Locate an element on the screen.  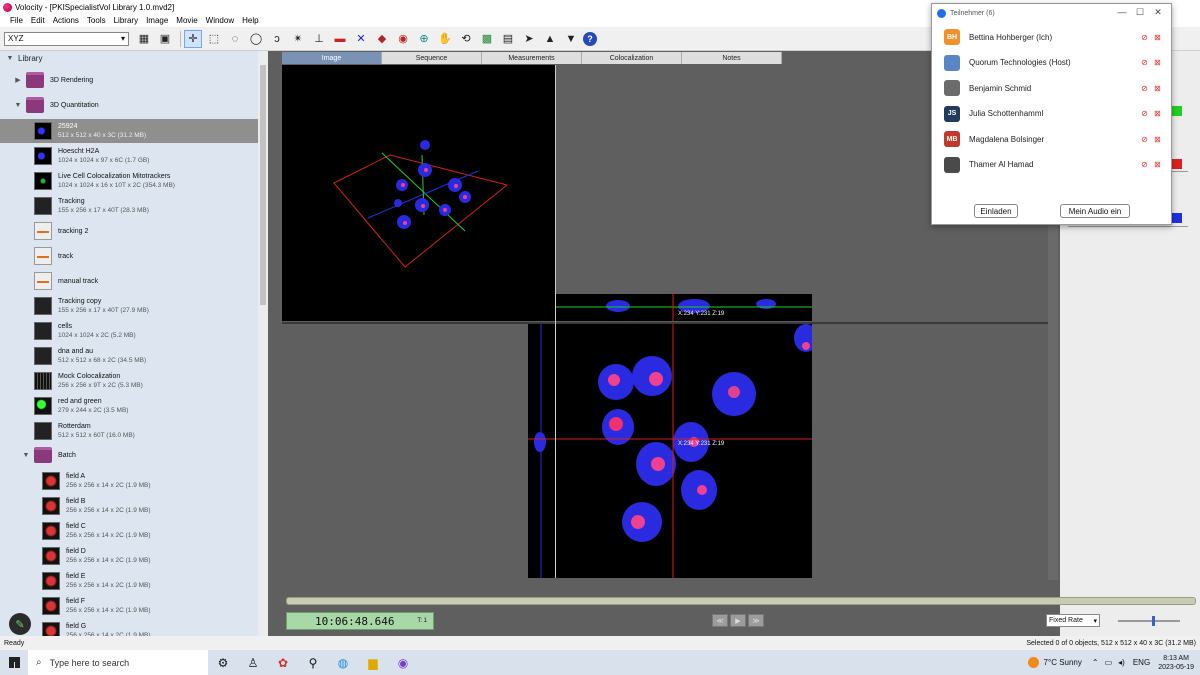
batch-item: field B 256 x 256 x 14 x 2C (1.9 MB) is located at coordinates (134, 506).